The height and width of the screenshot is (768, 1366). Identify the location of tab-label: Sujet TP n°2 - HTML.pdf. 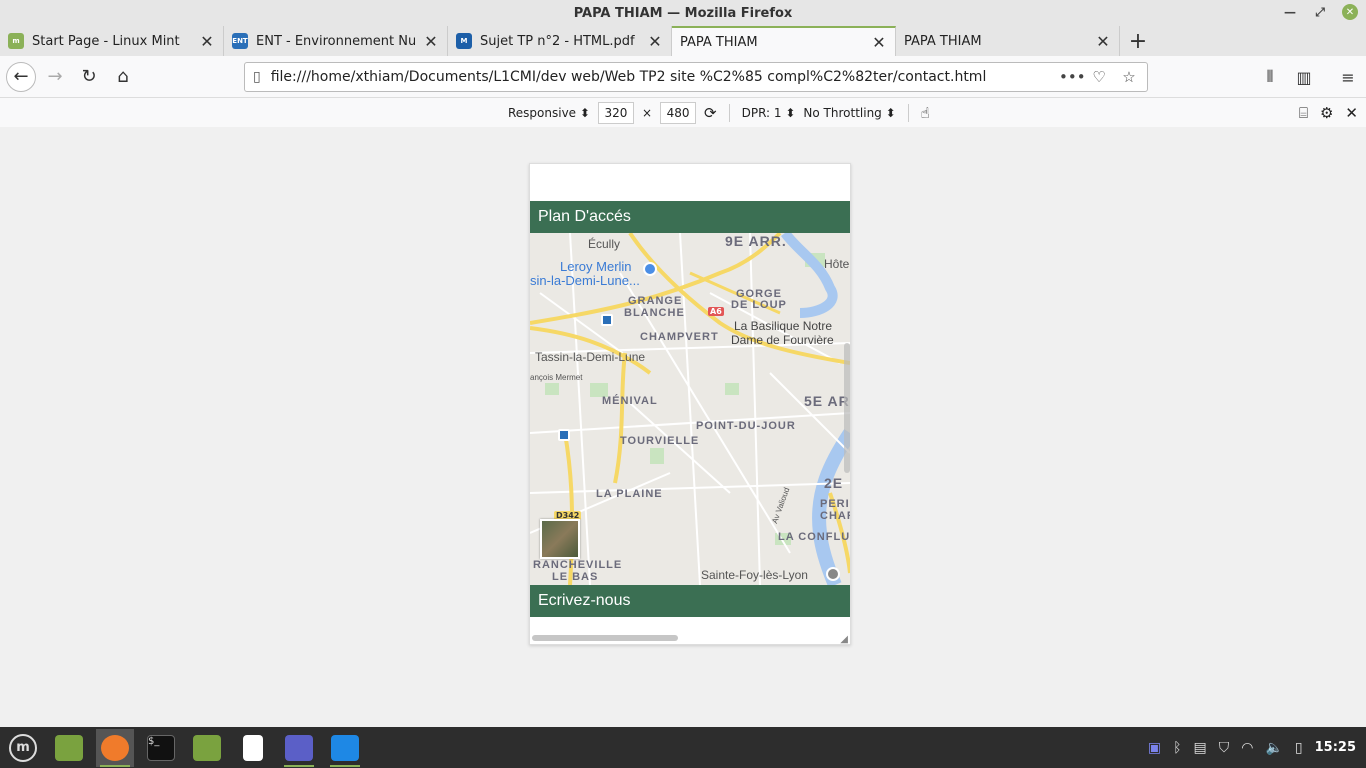
(557, 41).